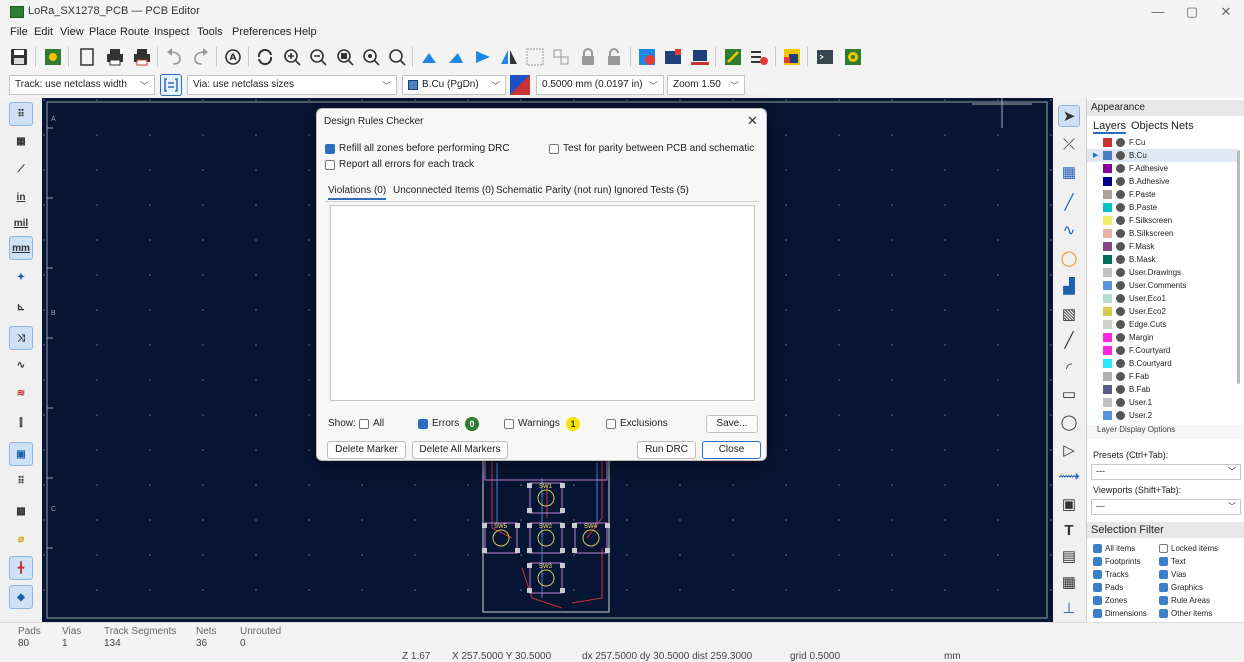 The height and width of the screenshot is (662, 1244). I want to click on zoom-fit-icon, so click(345, 57).